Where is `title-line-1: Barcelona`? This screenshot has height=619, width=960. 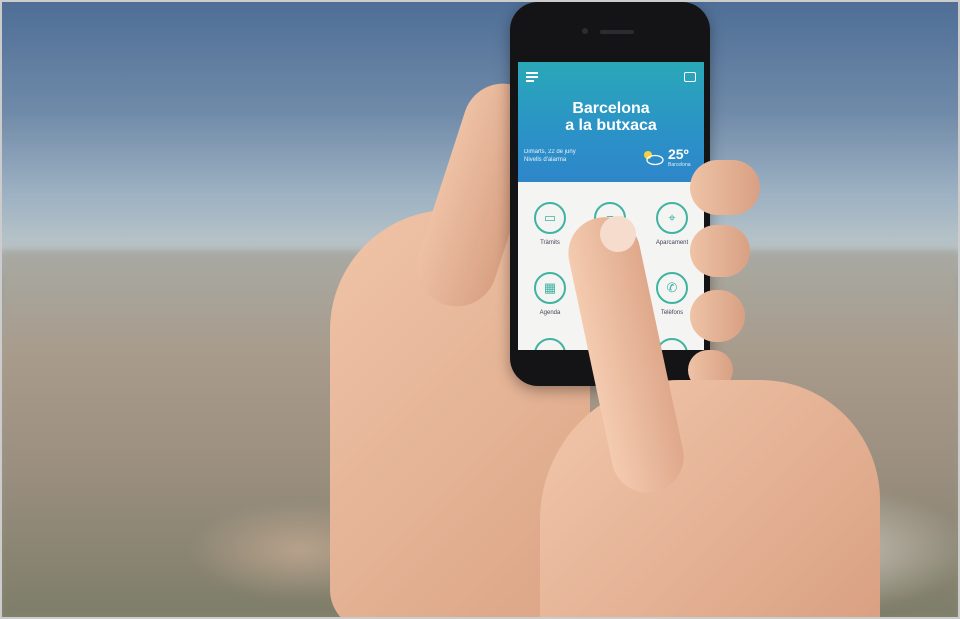 title-line-1: Barcelona is located at coordinates (611, 108).